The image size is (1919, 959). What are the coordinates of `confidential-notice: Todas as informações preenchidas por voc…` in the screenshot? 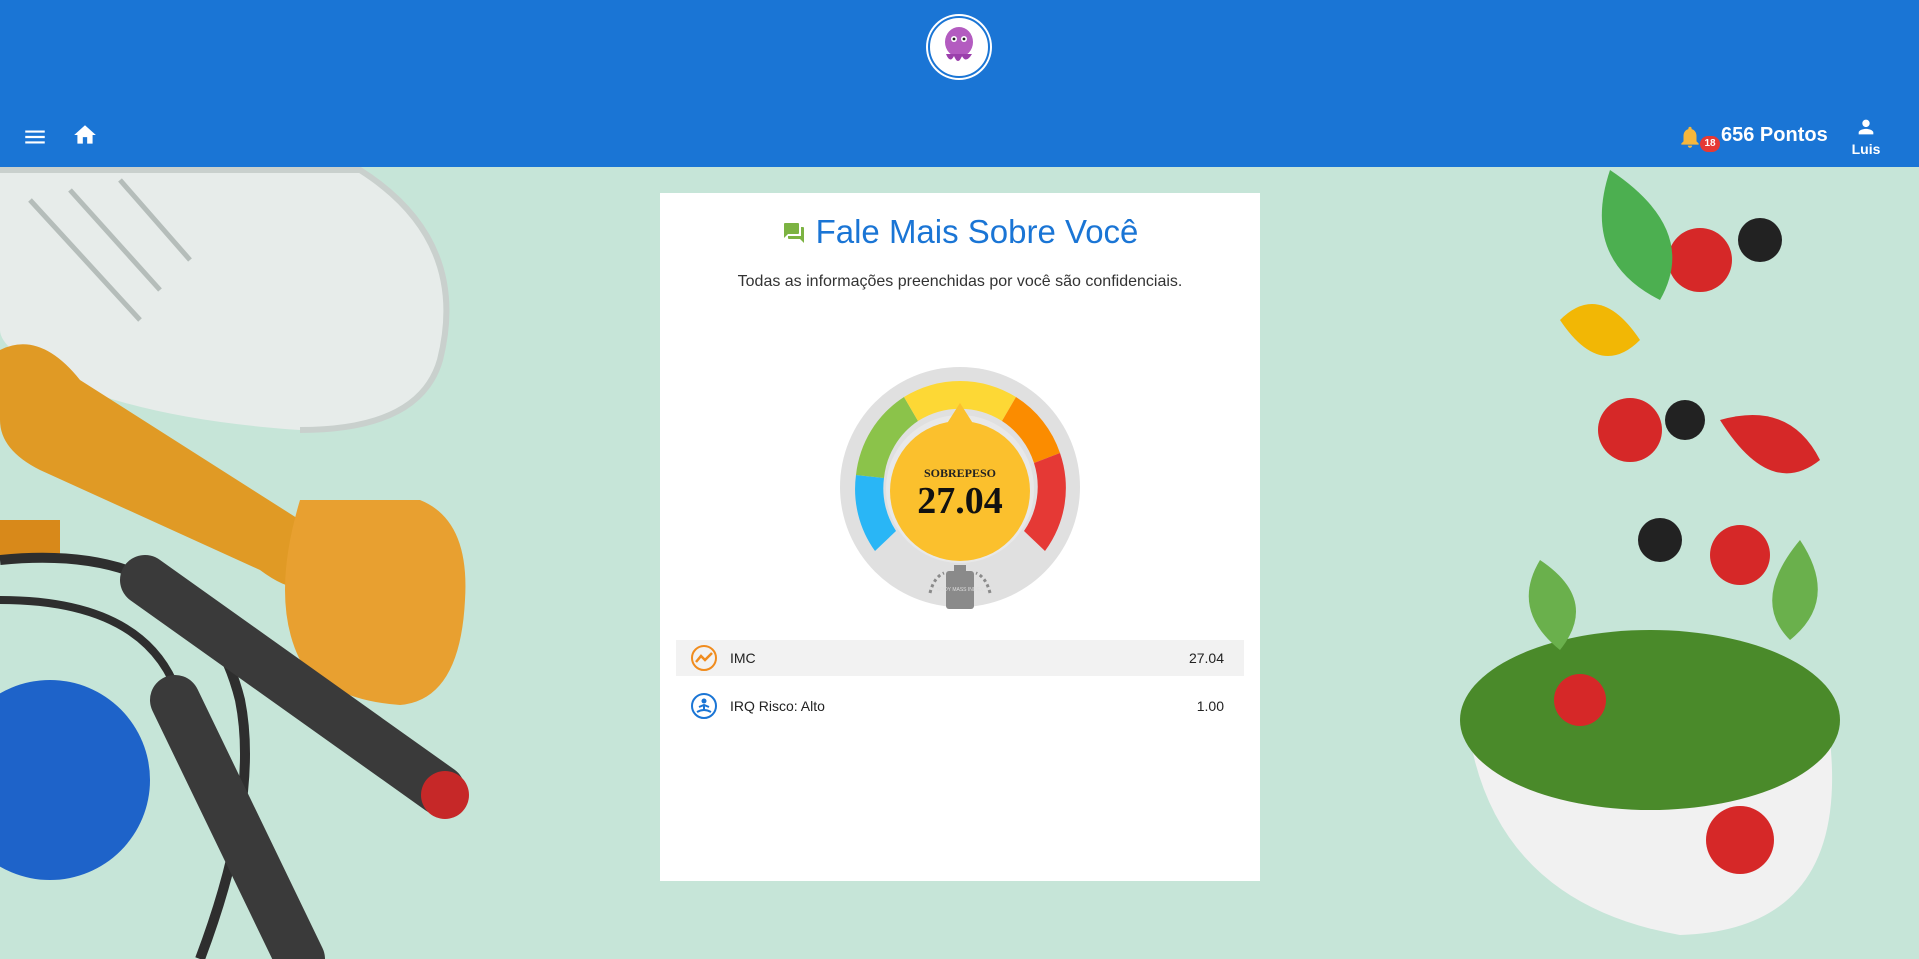 It's located at (960, 281).